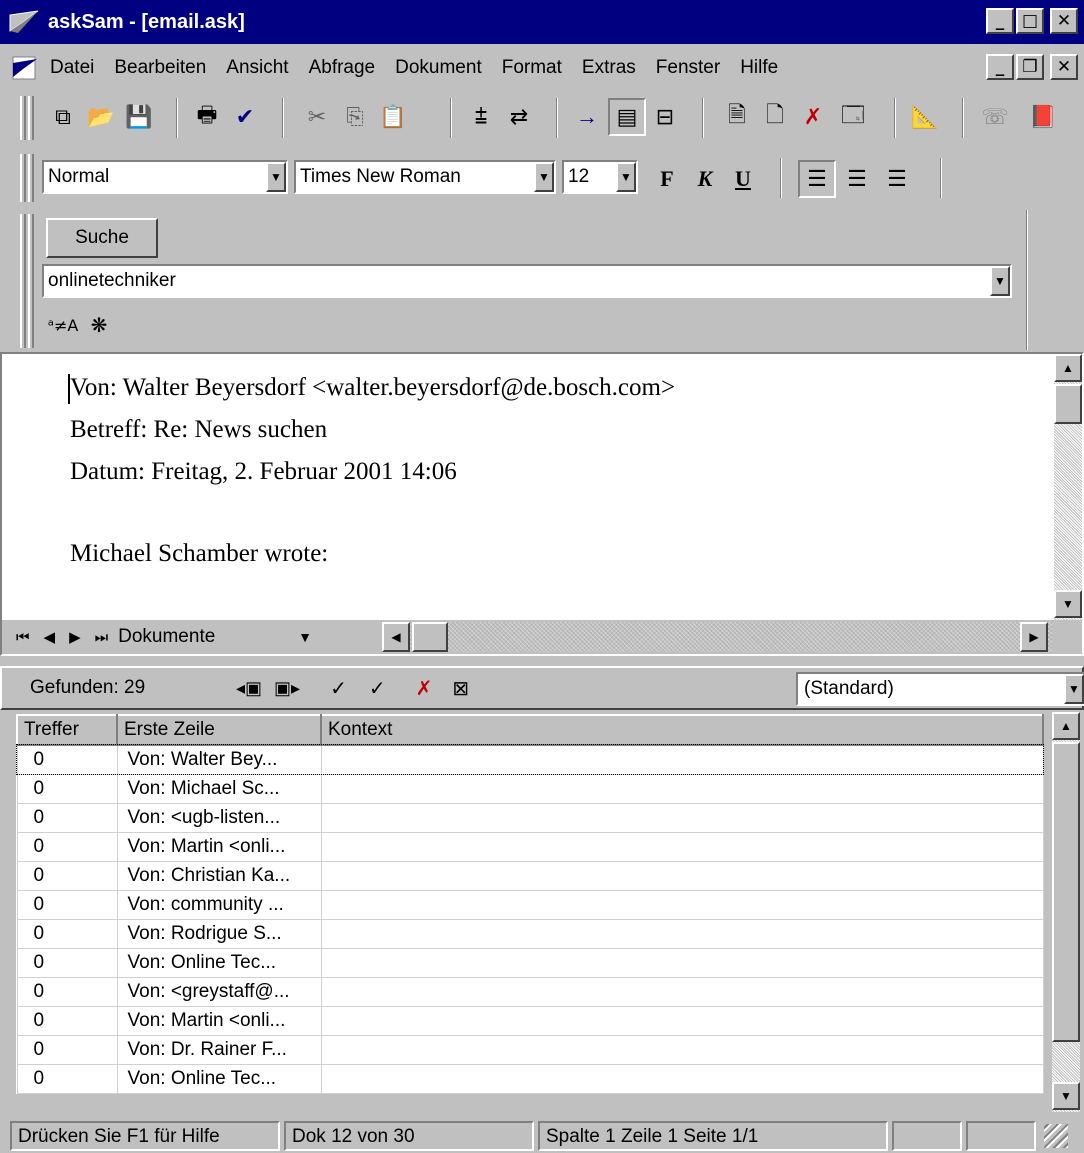 The height and width of the screenshot is (1153, 1084). What do you see at coordinates (460, 688) in the screenshot?
I see `exclude-result-icon: ⊠` at bounding box center [460, 688].